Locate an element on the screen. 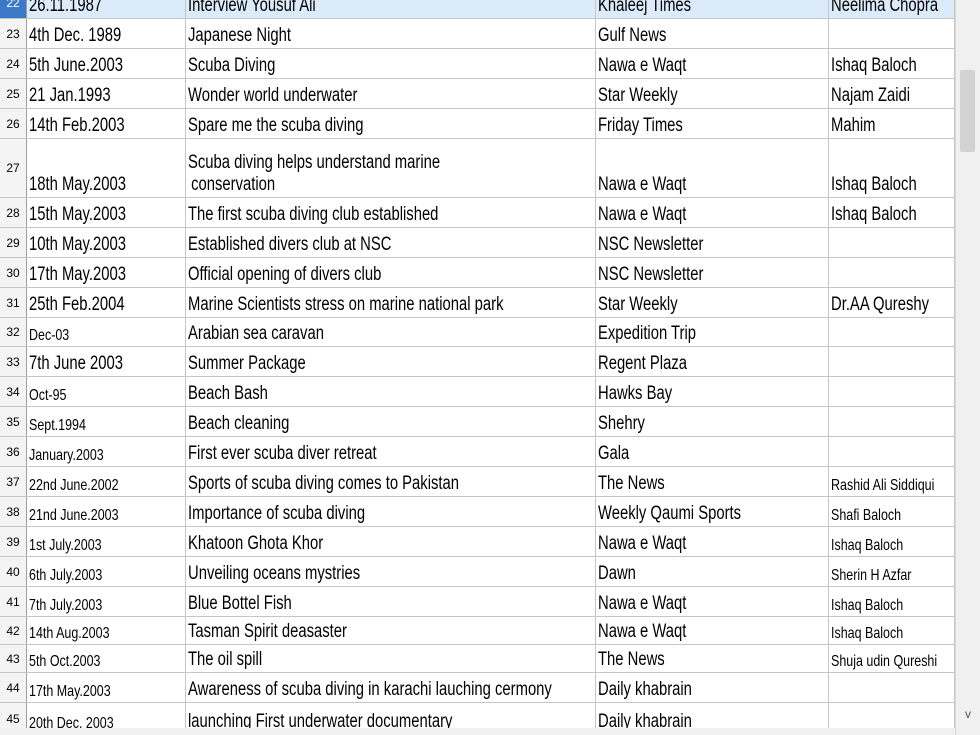 The height and width of the screenshot is (735, 980). title-cell: Scuba Diving is located at coordinates (391, 63).